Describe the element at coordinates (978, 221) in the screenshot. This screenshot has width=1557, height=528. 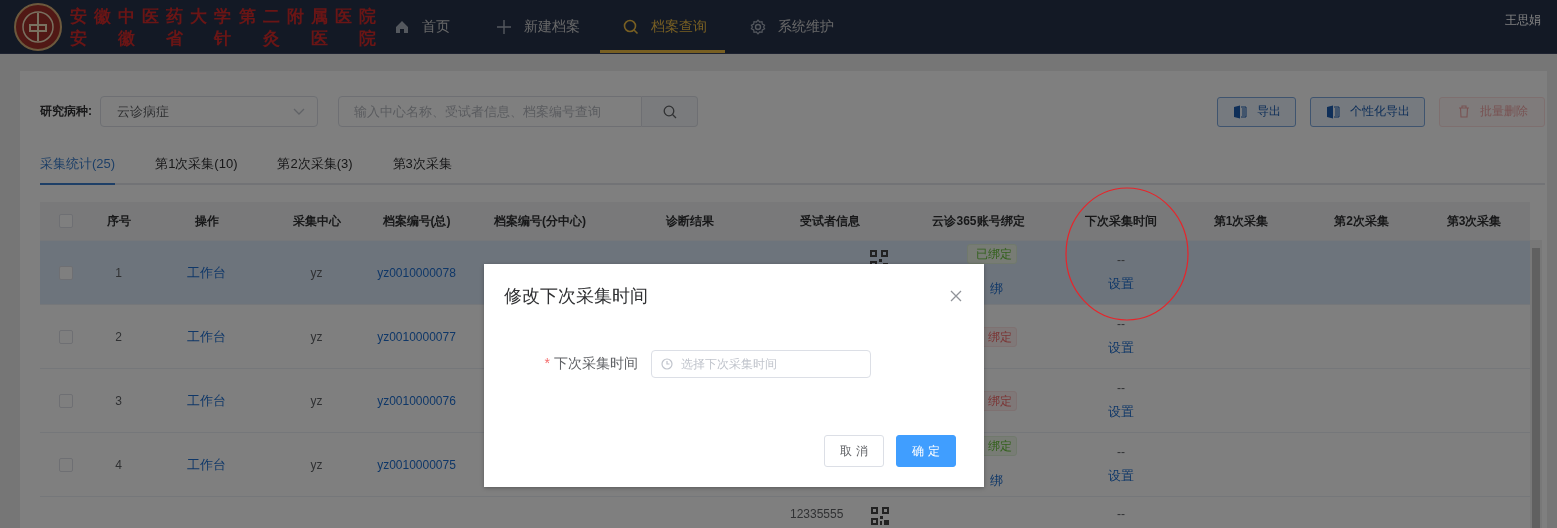
I see `column-header: 云诊365账号绑定` at that location.